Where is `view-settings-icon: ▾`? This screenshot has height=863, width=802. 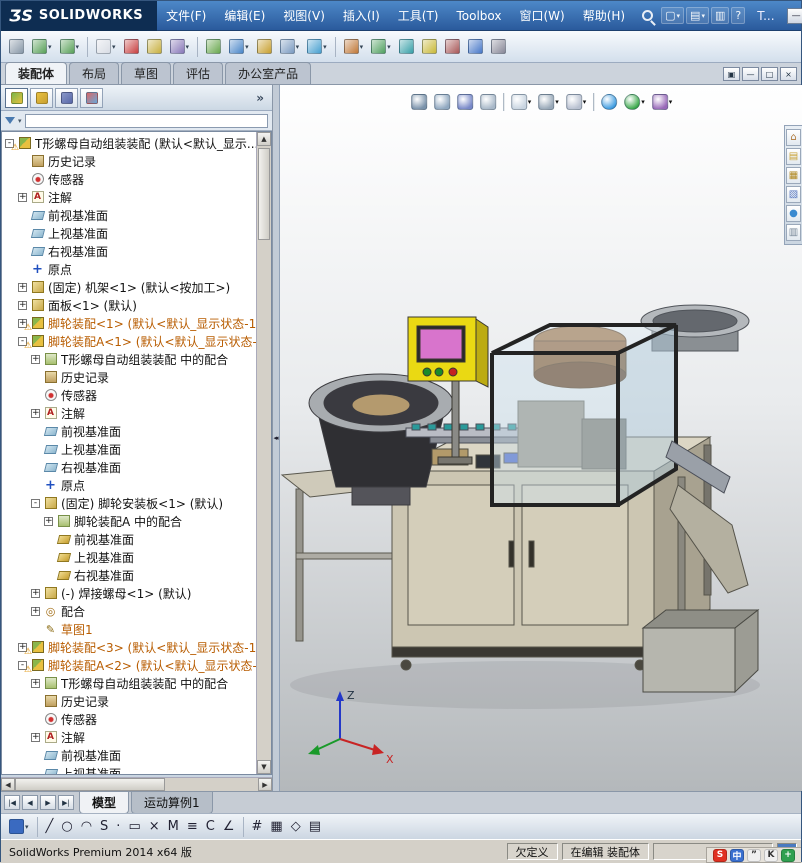
view-settings-icon: ▾ is located at coordinates (662, 102).